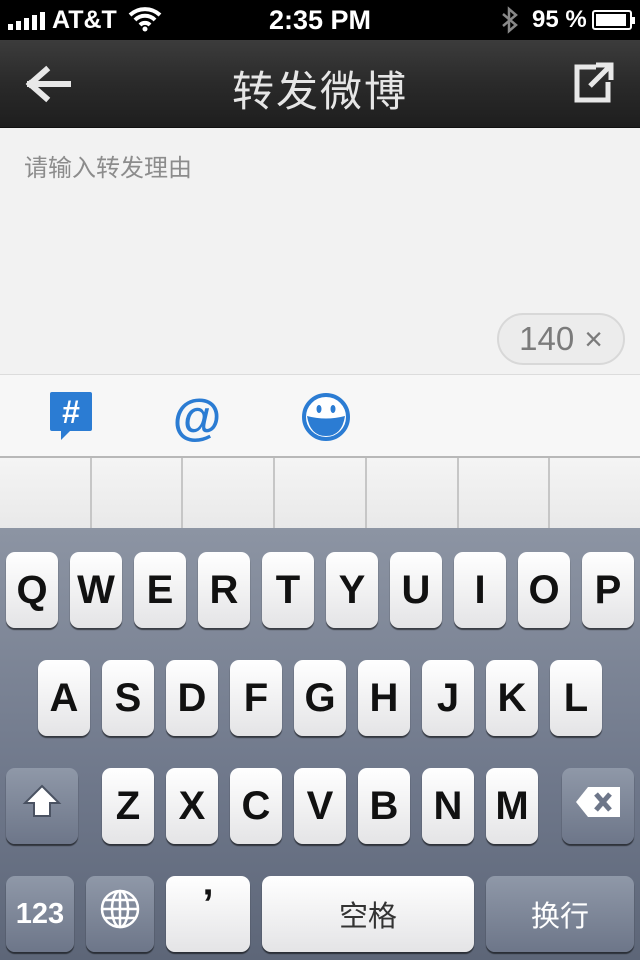 This screenshot has width=640, height=960. Describe the element at coordinates (224, 590) in the screenshot. I see `key-r: R` at that location.